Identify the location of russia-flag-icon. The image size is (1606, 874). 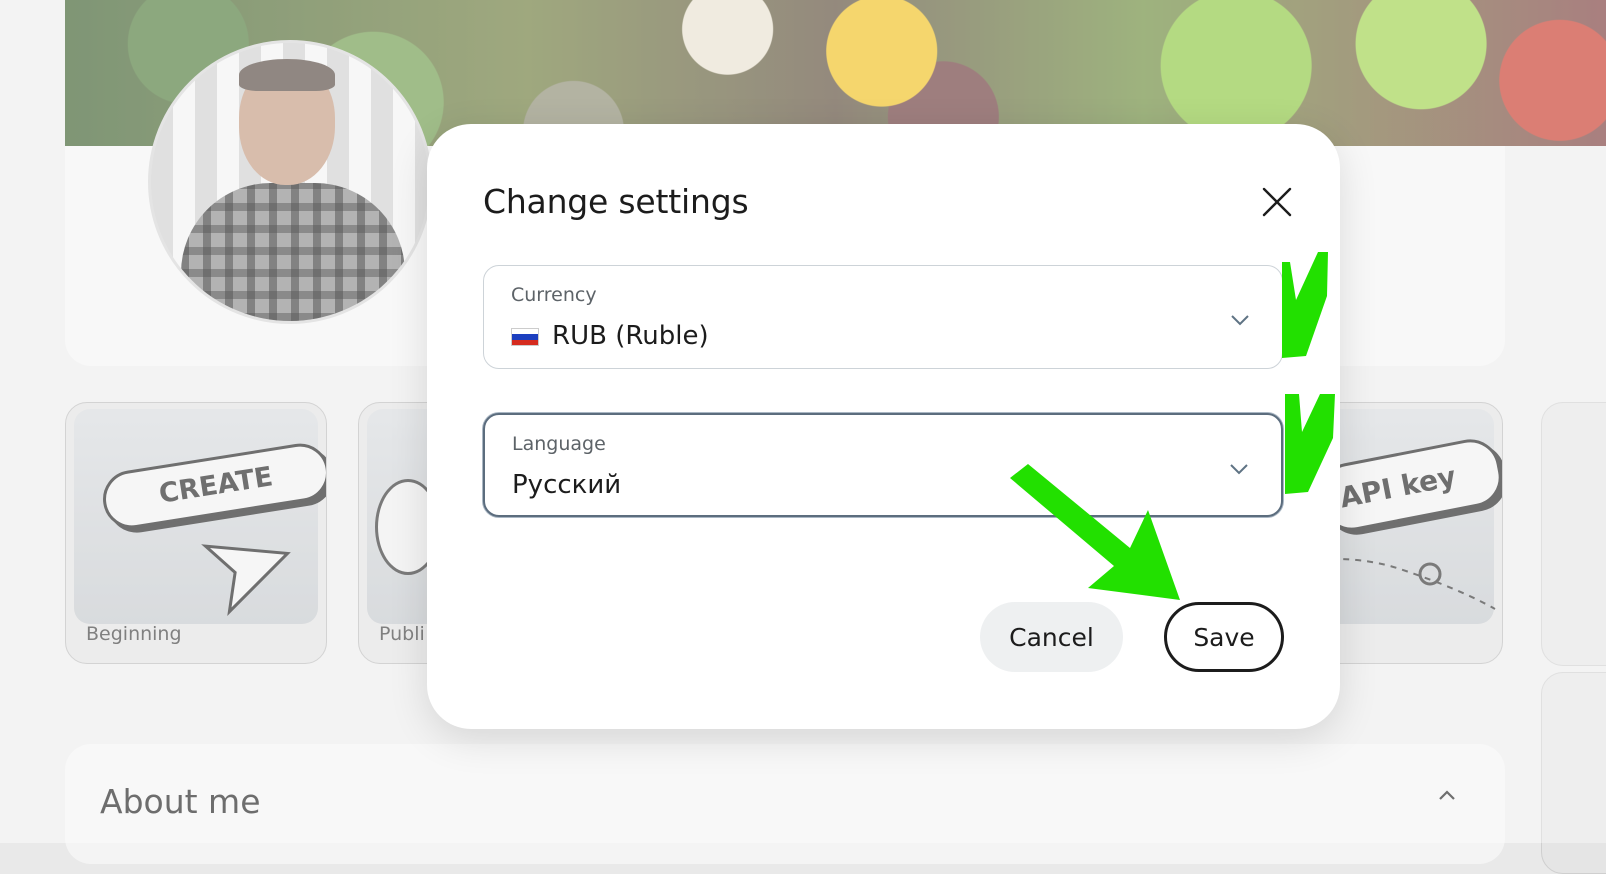
(525, 337).